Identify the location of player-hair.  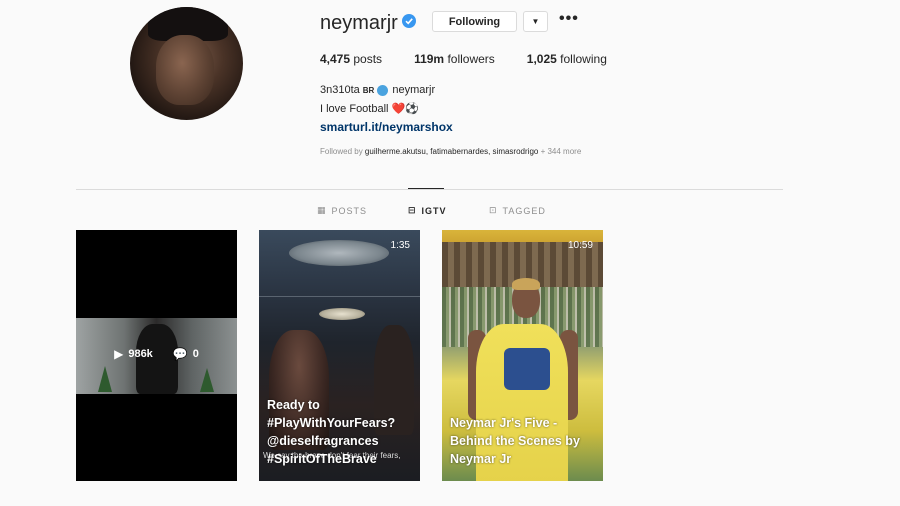
(526, 284).